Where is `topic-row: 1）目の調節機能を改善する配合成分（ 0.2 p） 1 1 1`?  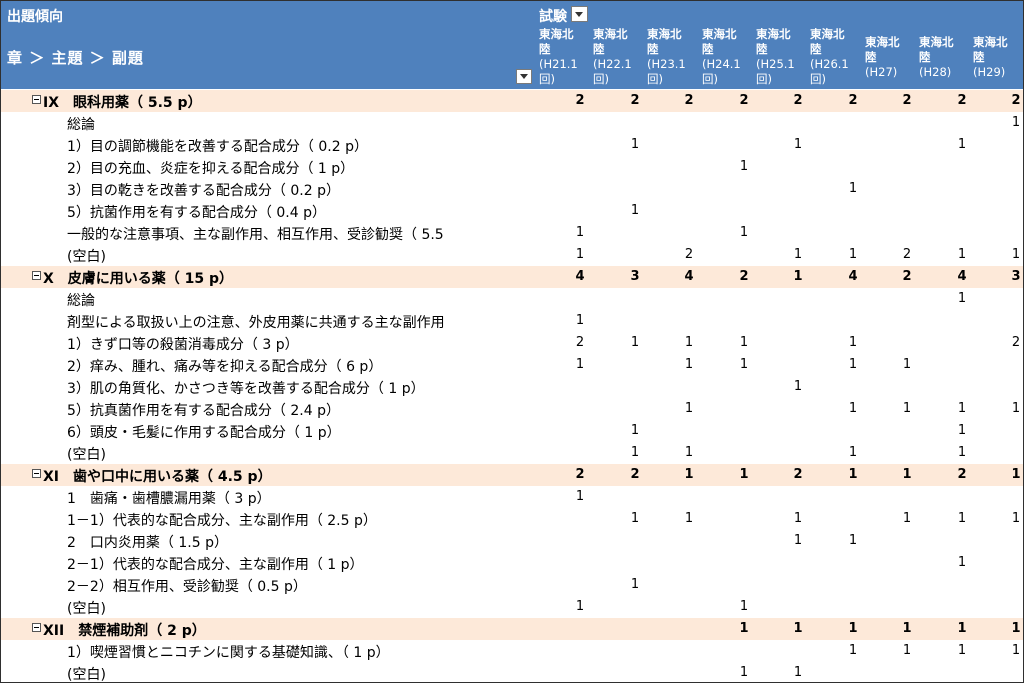 topic-row: 1）目の調節機能を改善する配合成分（ 0.2 p） 1 1 1 is located at coordinates (512, 145).